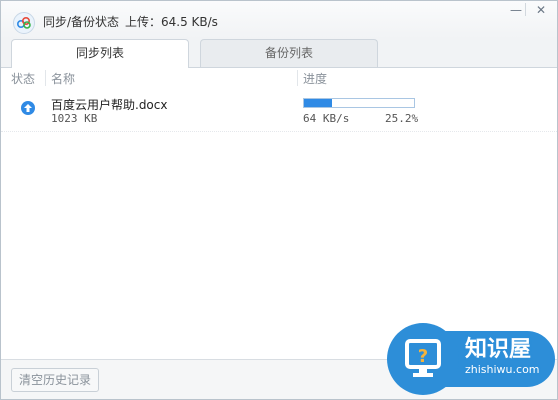 Image resolution: width=558 pixels, height=400 pixels. Describe the element at coordinates (326, 118) in the screenshot. I see `transfer-rate: 64 KB/s` at that location.